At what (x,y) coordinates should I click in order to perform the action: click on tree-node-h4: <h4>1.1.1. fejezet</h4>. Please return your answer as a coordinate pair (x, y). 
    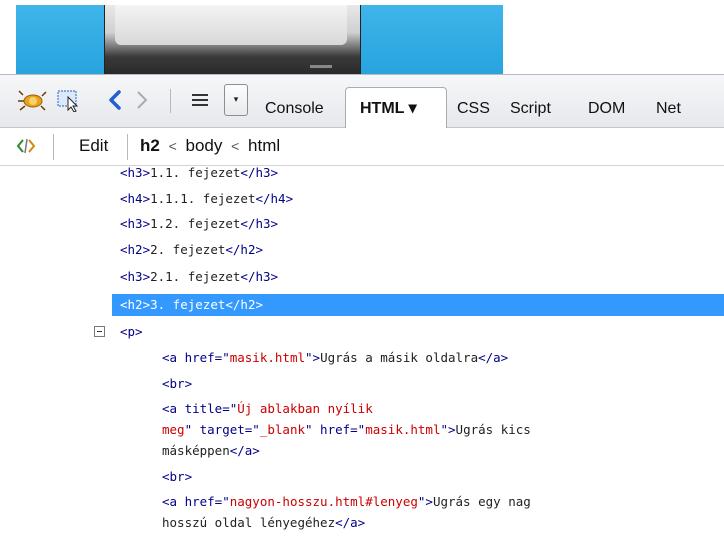
    Looking at the image, I should click on (362, 199).